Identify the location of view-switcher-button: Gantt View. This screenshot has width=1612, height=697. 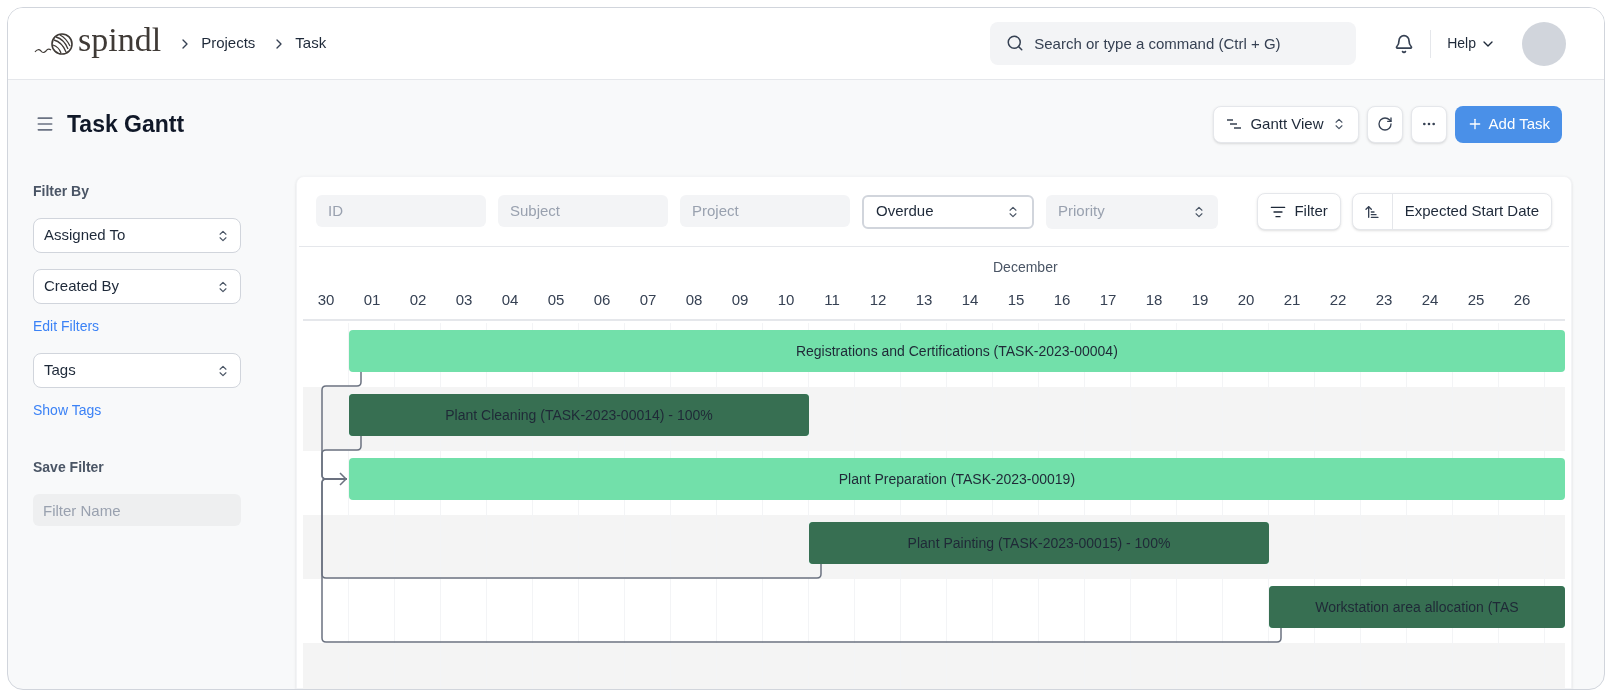
(1286, 124).